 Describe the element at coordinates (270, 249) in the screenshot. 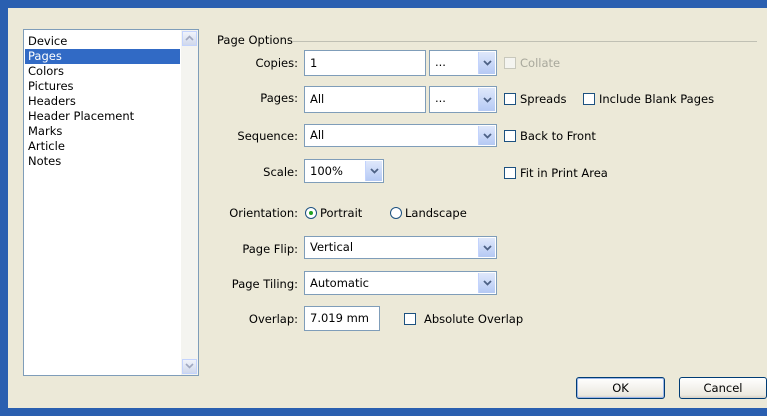

I see `page-flip-label: Page Flip:` at that location.